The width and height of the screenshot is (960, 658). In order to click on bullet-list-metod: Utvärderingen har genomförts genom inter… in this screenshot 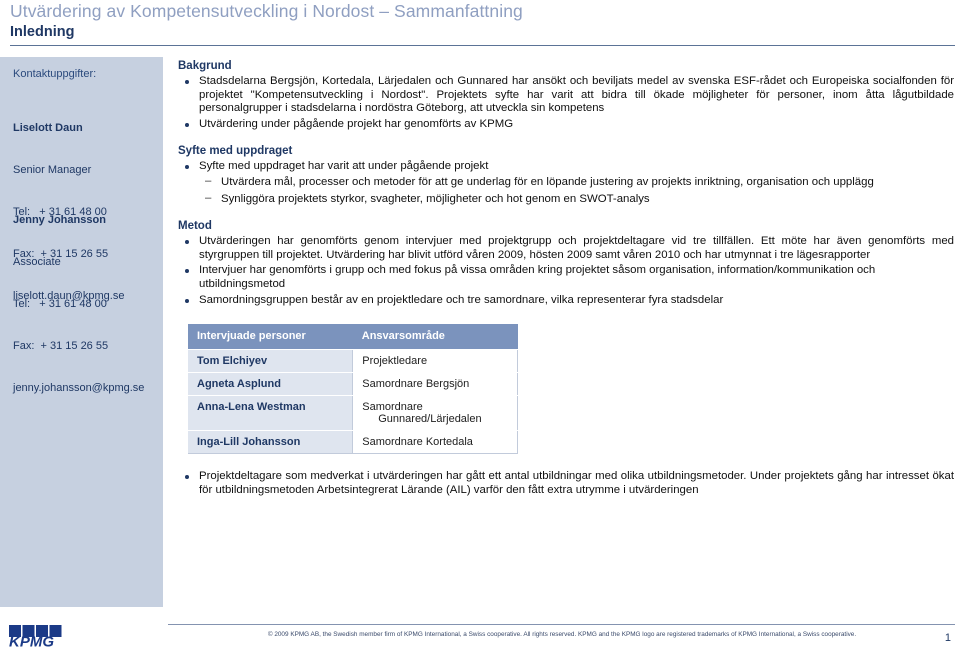, I will do `click(566, 271)`.